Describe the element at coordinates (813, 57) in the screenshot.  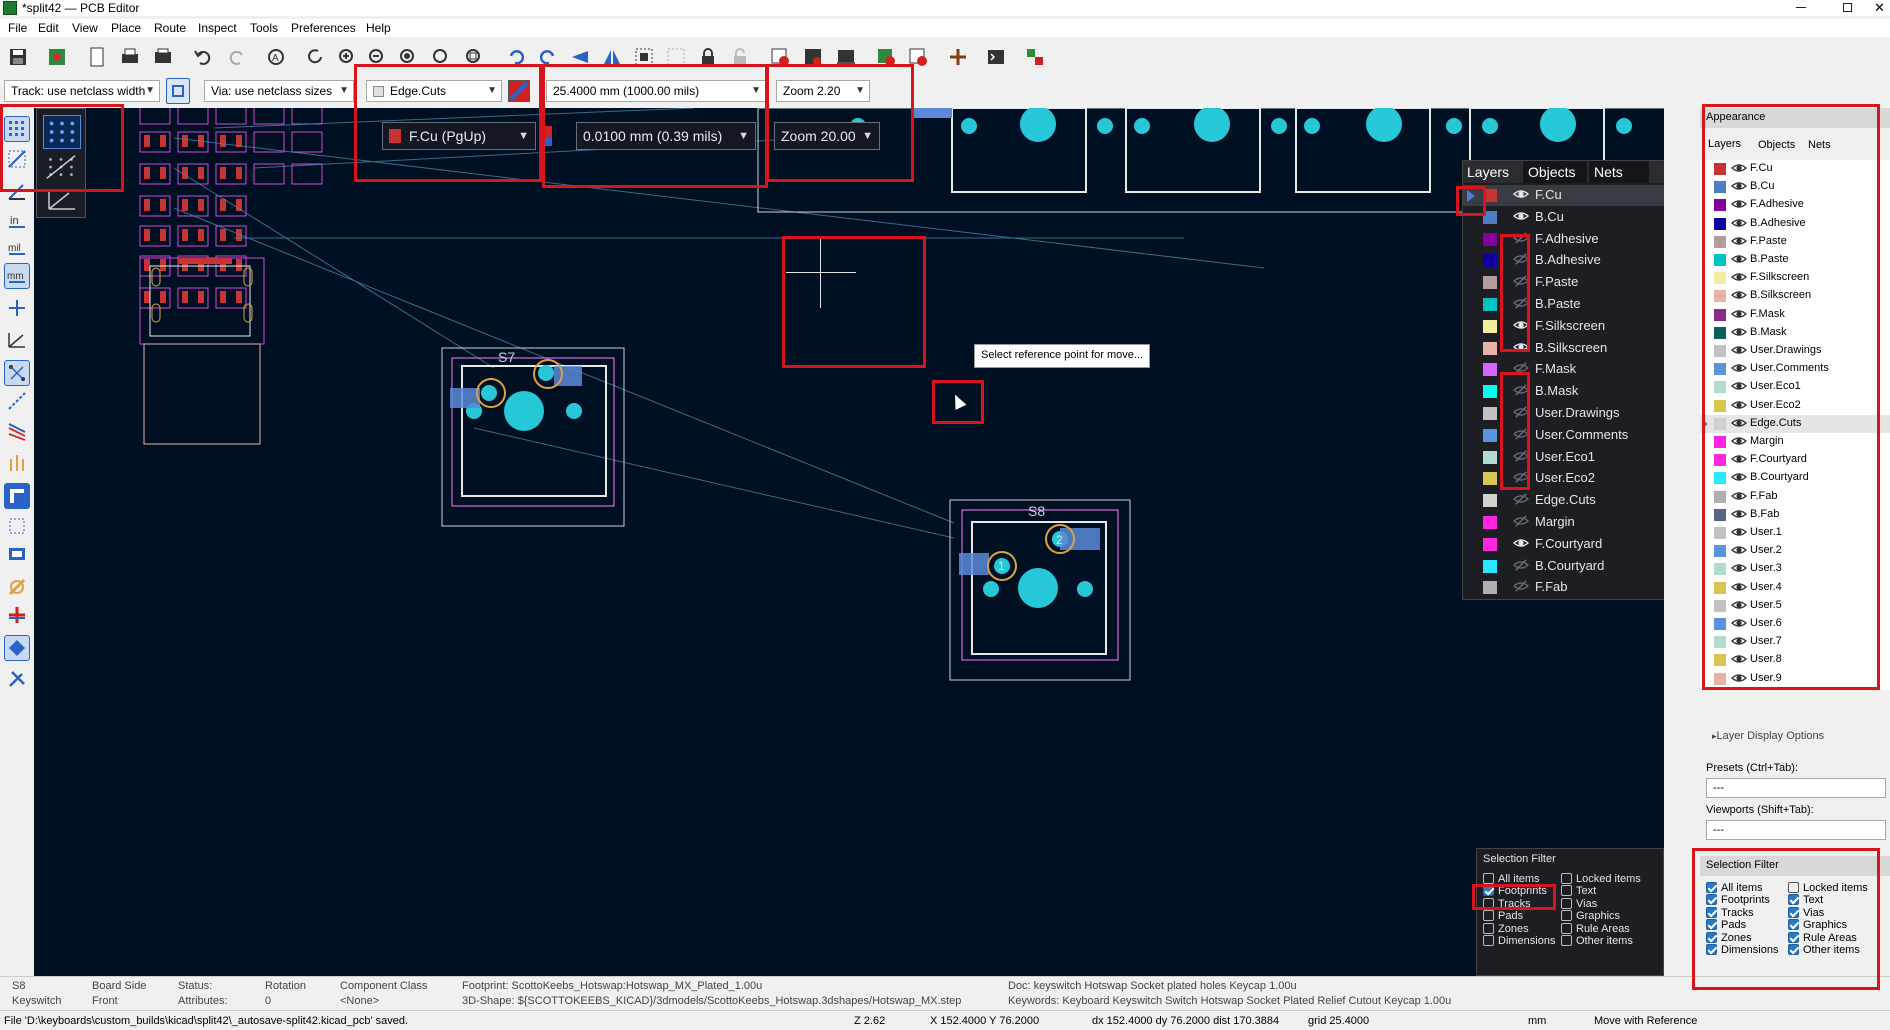
I see `footprint-library-icon` at that location.